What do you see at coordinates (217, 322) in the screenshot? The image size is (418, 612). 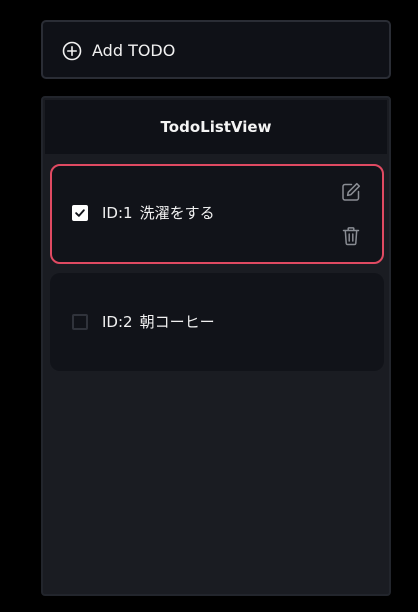 I see `todo-item-2: ID:2 朝コーヒー` at bounding box center [217, 322].